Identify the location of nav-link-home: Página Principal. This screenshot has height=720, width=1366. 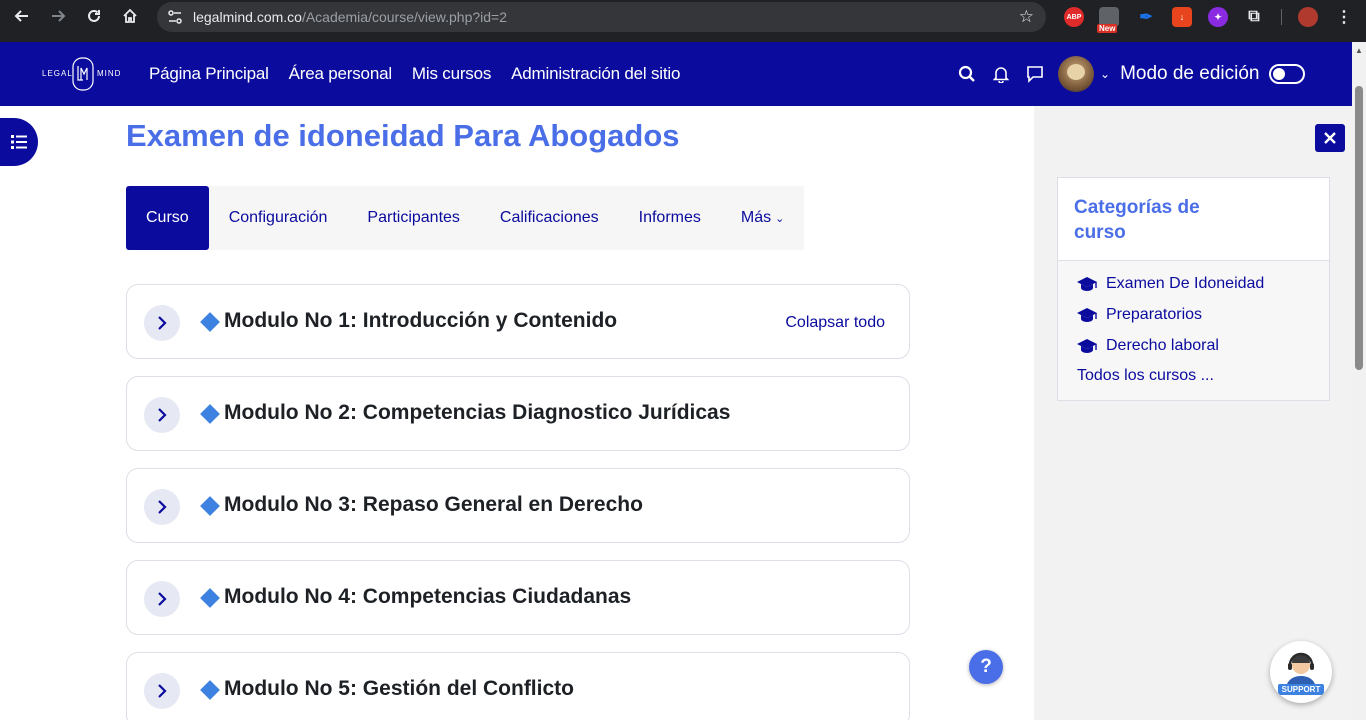
(209, 74).